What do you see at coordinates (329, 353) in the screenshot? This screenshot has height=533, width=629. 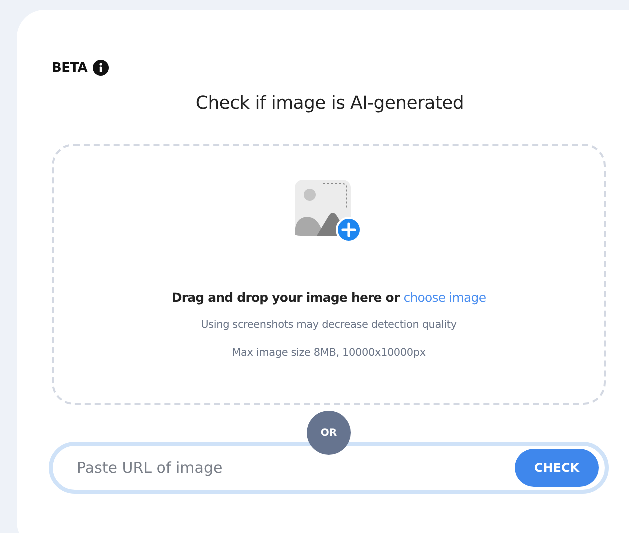 I see `size-limit-note: Max image size 8MB, 10000x10000px` at bounding box center [329, 353].